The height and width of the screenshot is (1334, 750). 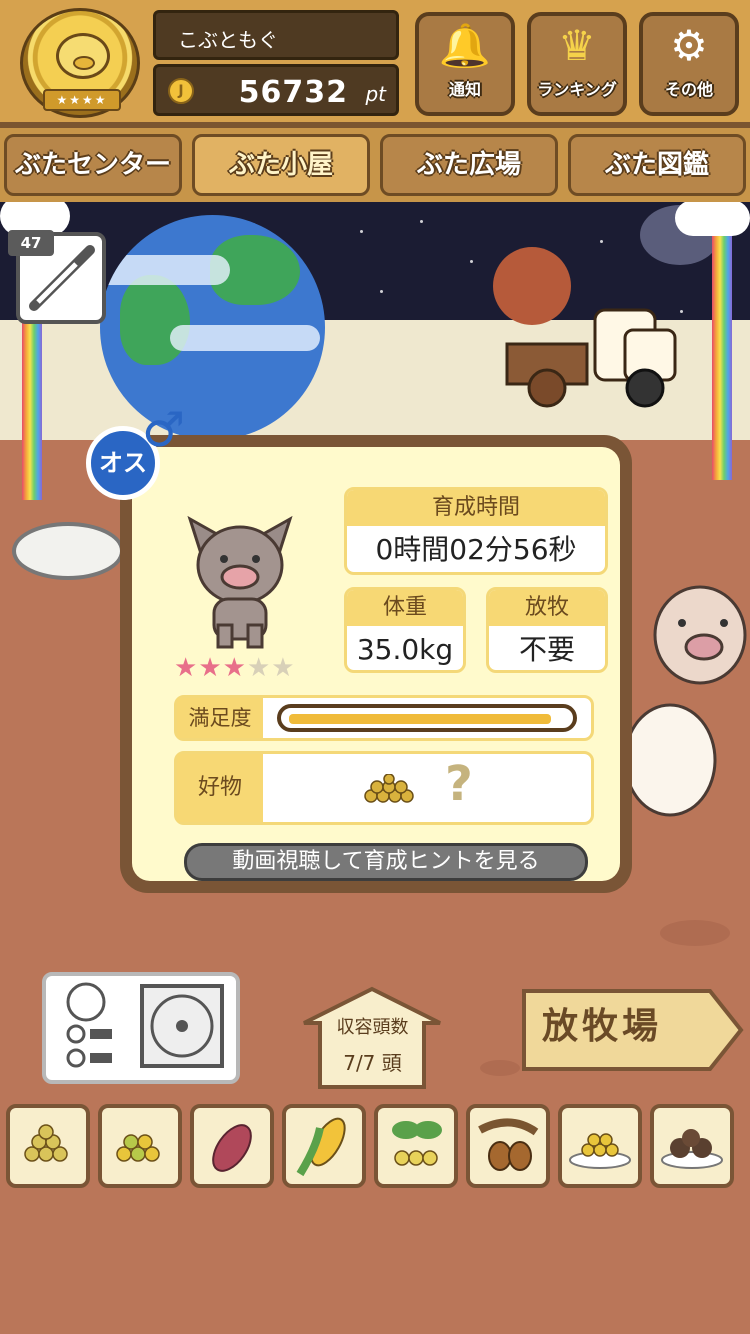 I want to click on food-slot-sweet-potato, so click(x=232, y=1146).